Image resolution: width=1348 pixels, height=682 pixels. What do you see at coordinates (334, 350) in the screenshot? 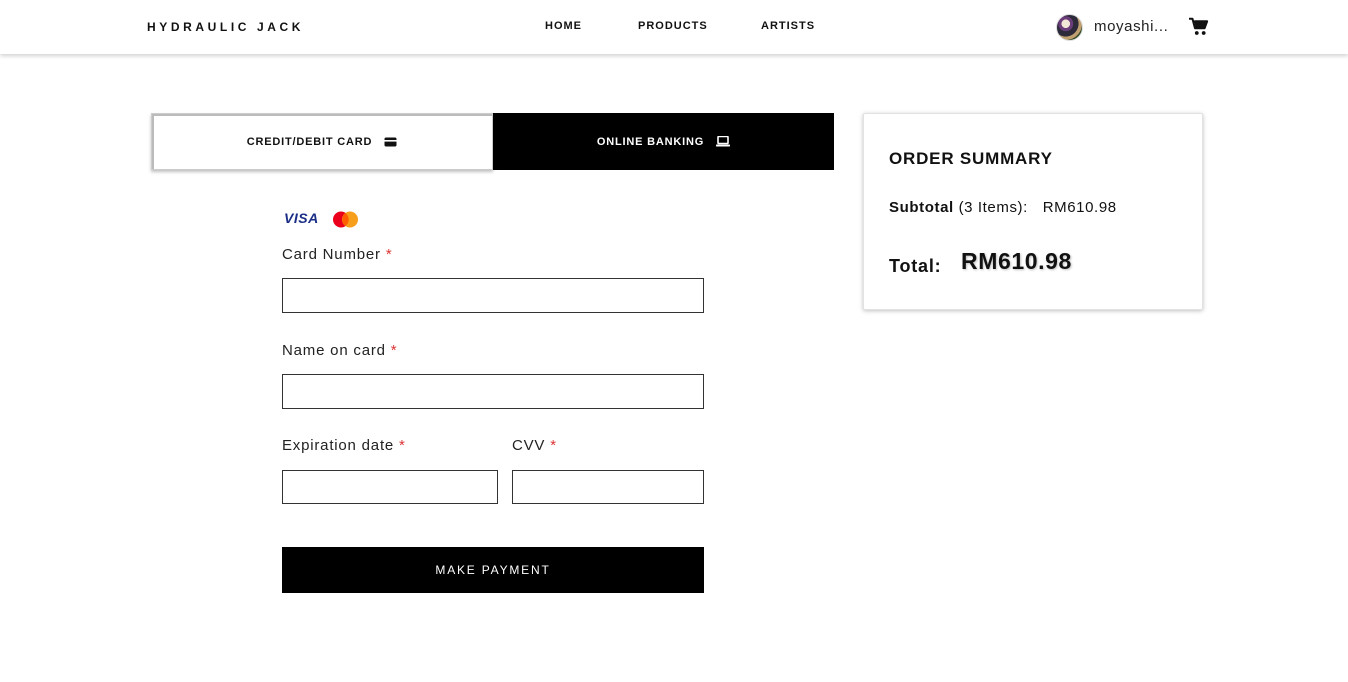
I see `name-on-card-label-text: Name on card` at bounding box center [334, 350].